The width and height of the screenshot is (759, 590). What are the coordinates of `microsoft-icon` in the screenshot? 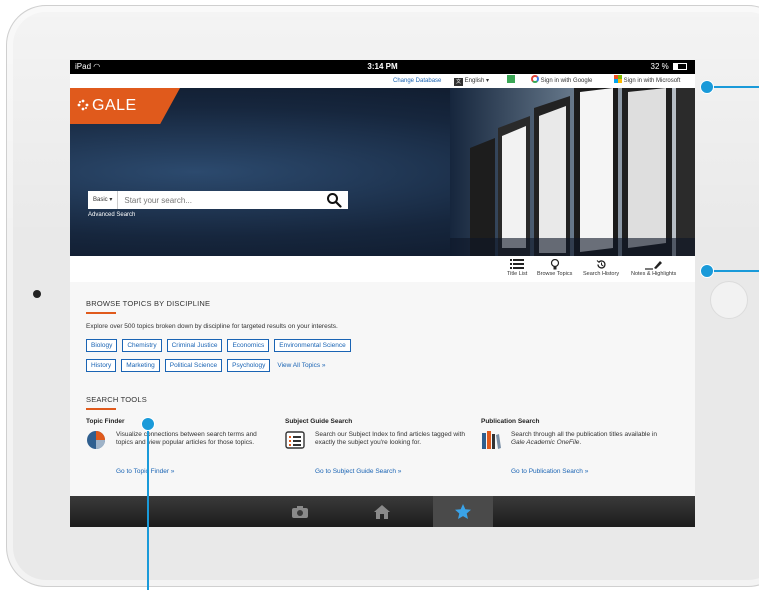 It's located at (618, 79).